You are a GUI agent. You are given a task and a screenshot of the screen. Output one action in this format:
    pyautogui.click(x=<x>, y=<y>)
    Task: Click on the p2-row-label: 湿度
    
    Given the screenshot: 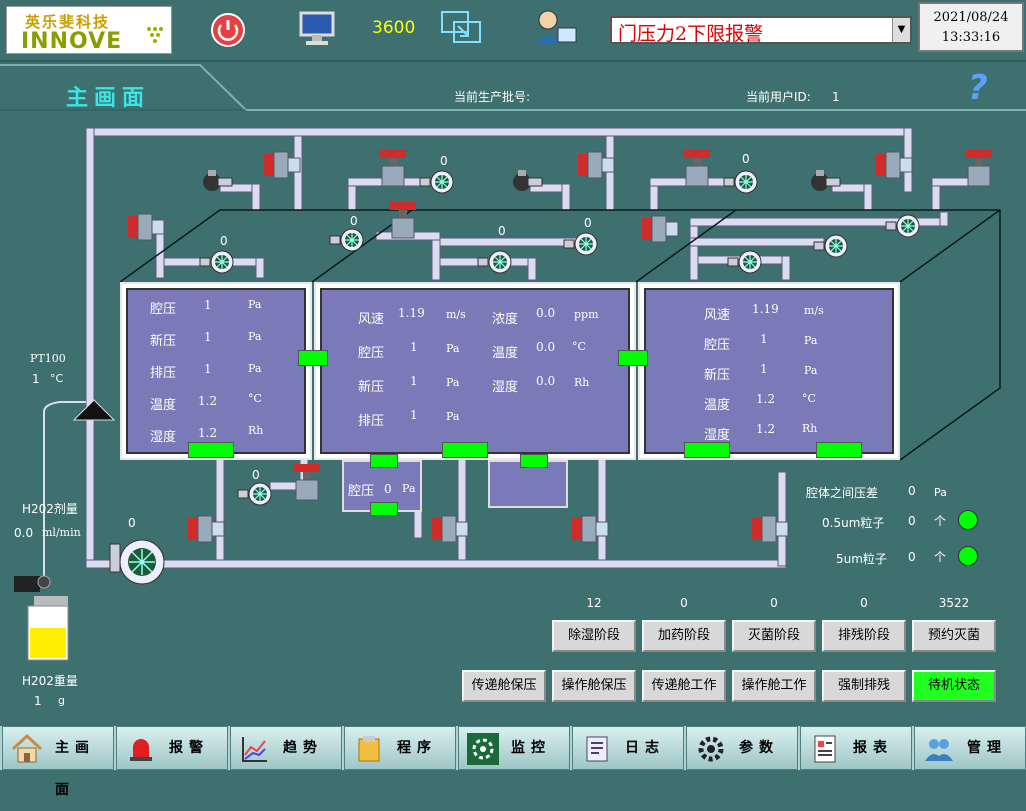 What is the action you would take?
    pyautogui.click(x=505, y=387)
    